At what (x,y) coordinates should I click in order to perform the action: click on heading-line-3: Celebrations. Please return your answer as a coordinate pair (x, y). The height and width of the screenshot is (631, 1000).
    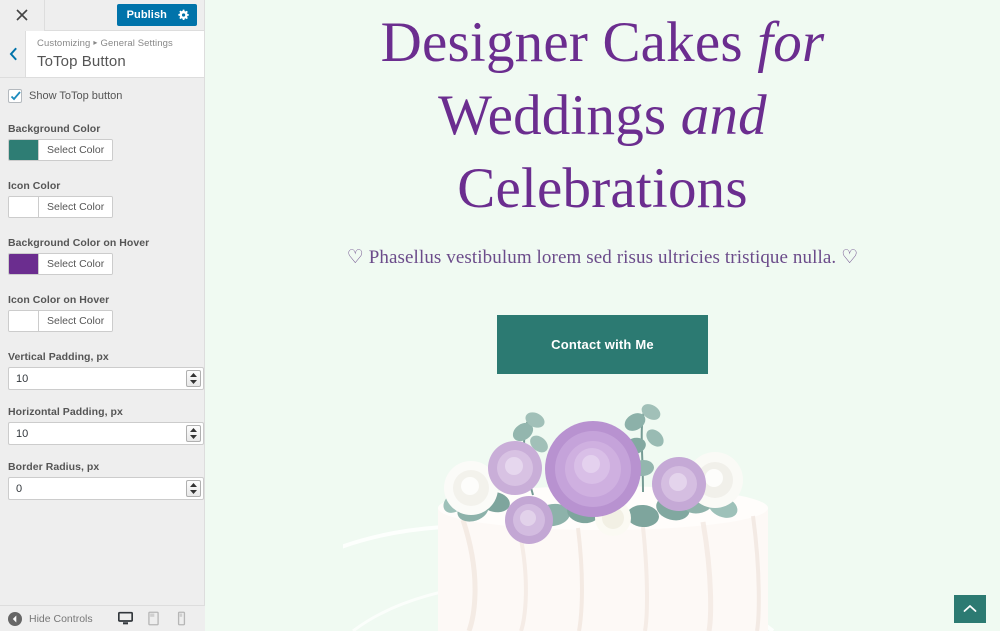
    Looking at the image, I should click on (602, 188).